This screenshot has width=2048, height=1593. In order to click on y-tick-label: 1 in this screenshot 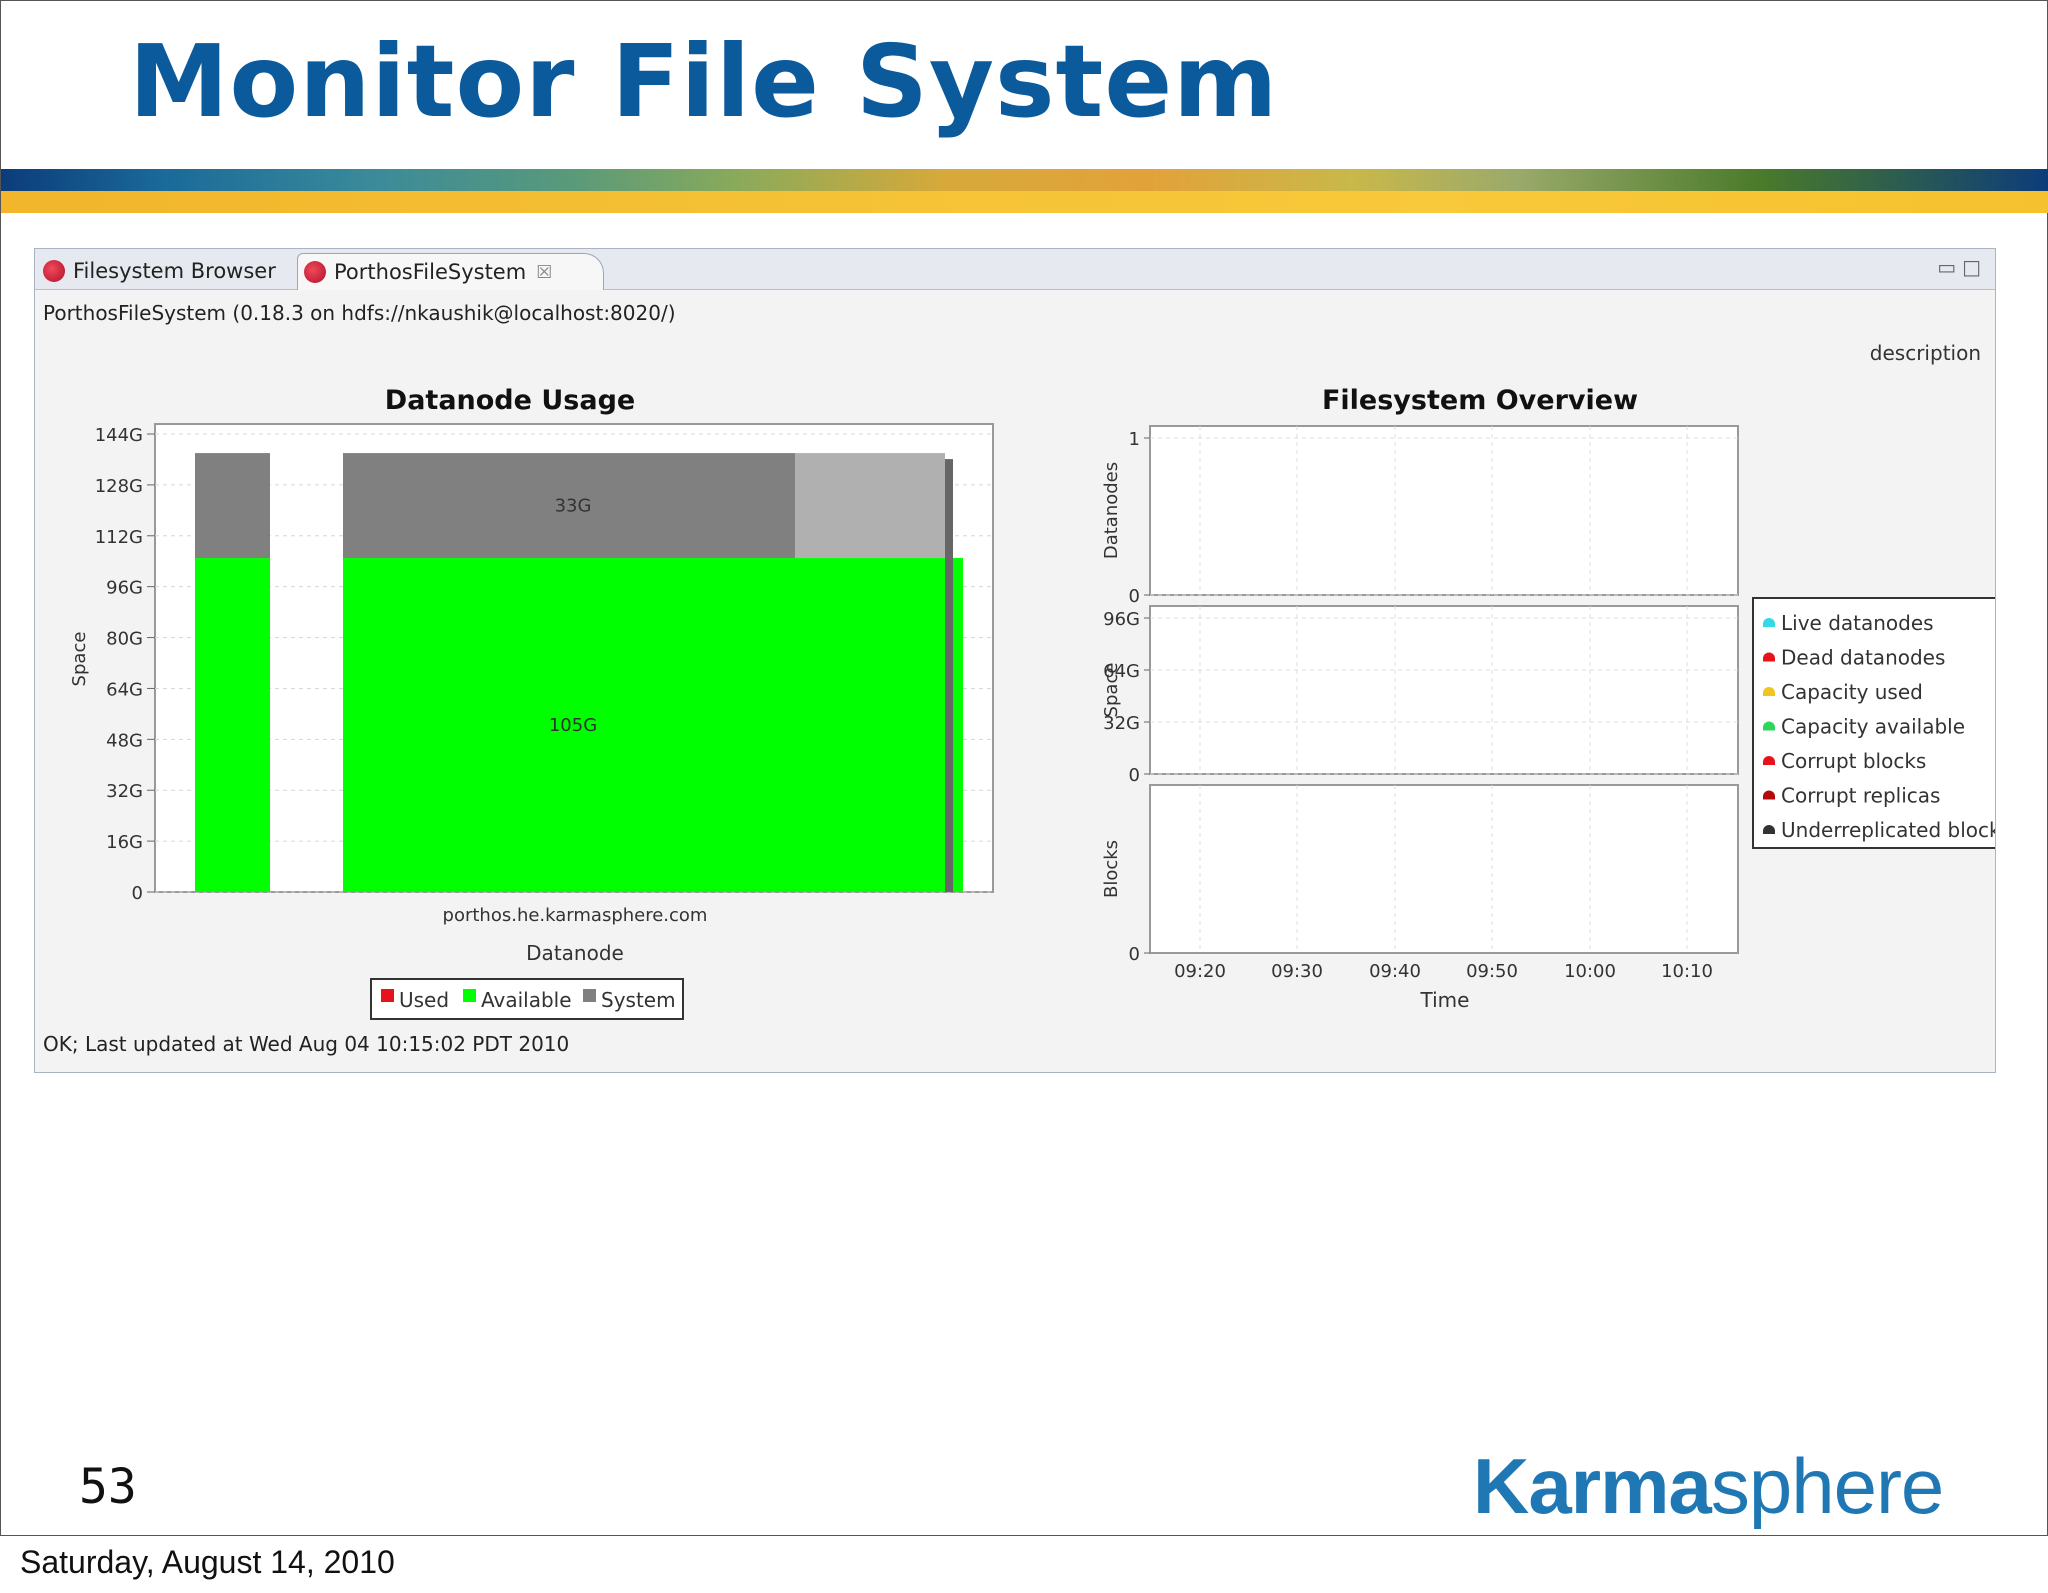, I will do `click(1134, 439)`.